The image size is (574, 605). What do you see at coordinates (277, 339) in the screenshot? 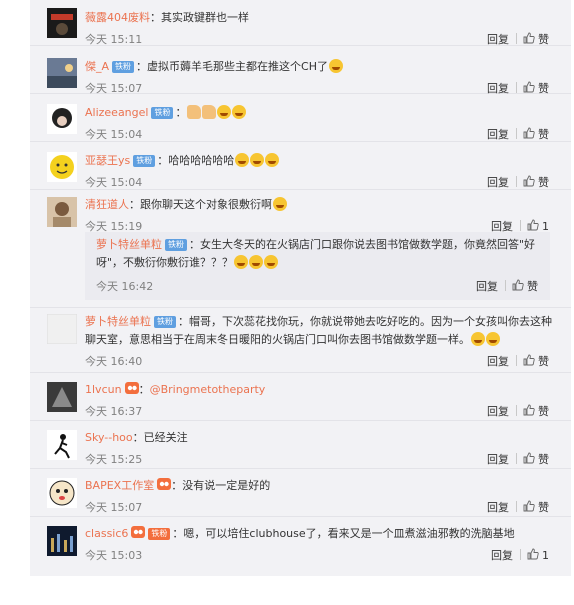
I see `comment-text: 聊天室，意思相当于在周末冬日暖阳的火锅店门口叫你去图书馆做数学题一样。` at bounding box center [277, 339].